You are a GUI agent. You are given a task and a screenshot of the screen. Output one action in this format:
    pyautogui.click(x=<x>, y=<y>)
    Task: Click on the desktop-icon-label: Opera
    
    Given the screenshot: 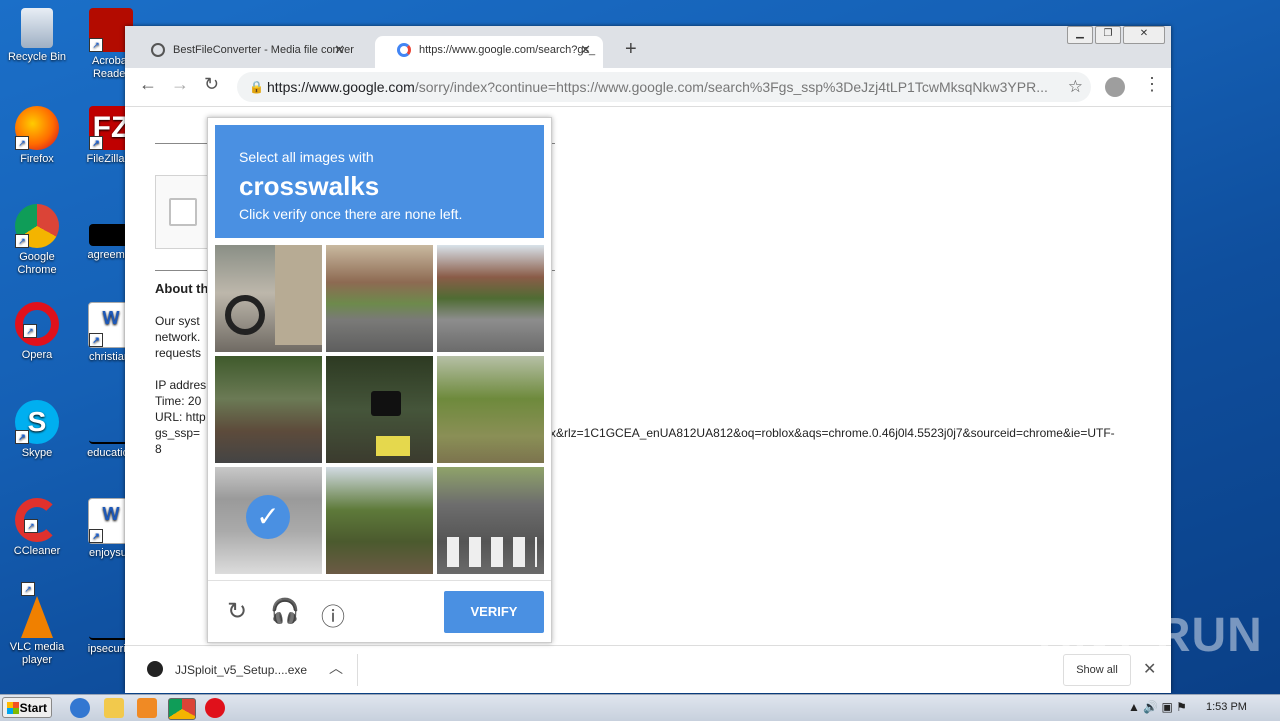 What is the action you would take?
    pyautogui.click(x=37, y=355)
    